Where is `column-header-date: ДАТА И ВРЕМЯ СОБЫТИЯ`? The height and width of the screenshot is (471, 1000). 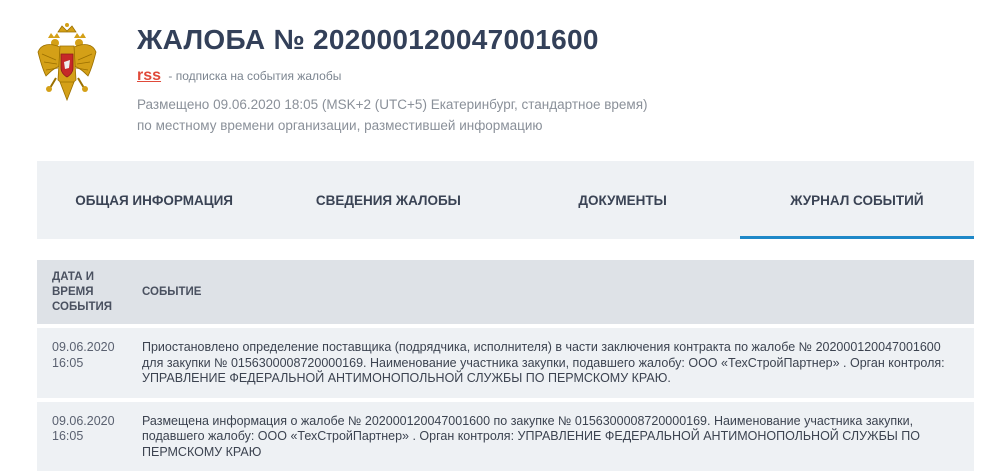 column-header-date: ДАТА И ВРЕМЯ СОБЫТИЯ is located at coordinates (82, 293).